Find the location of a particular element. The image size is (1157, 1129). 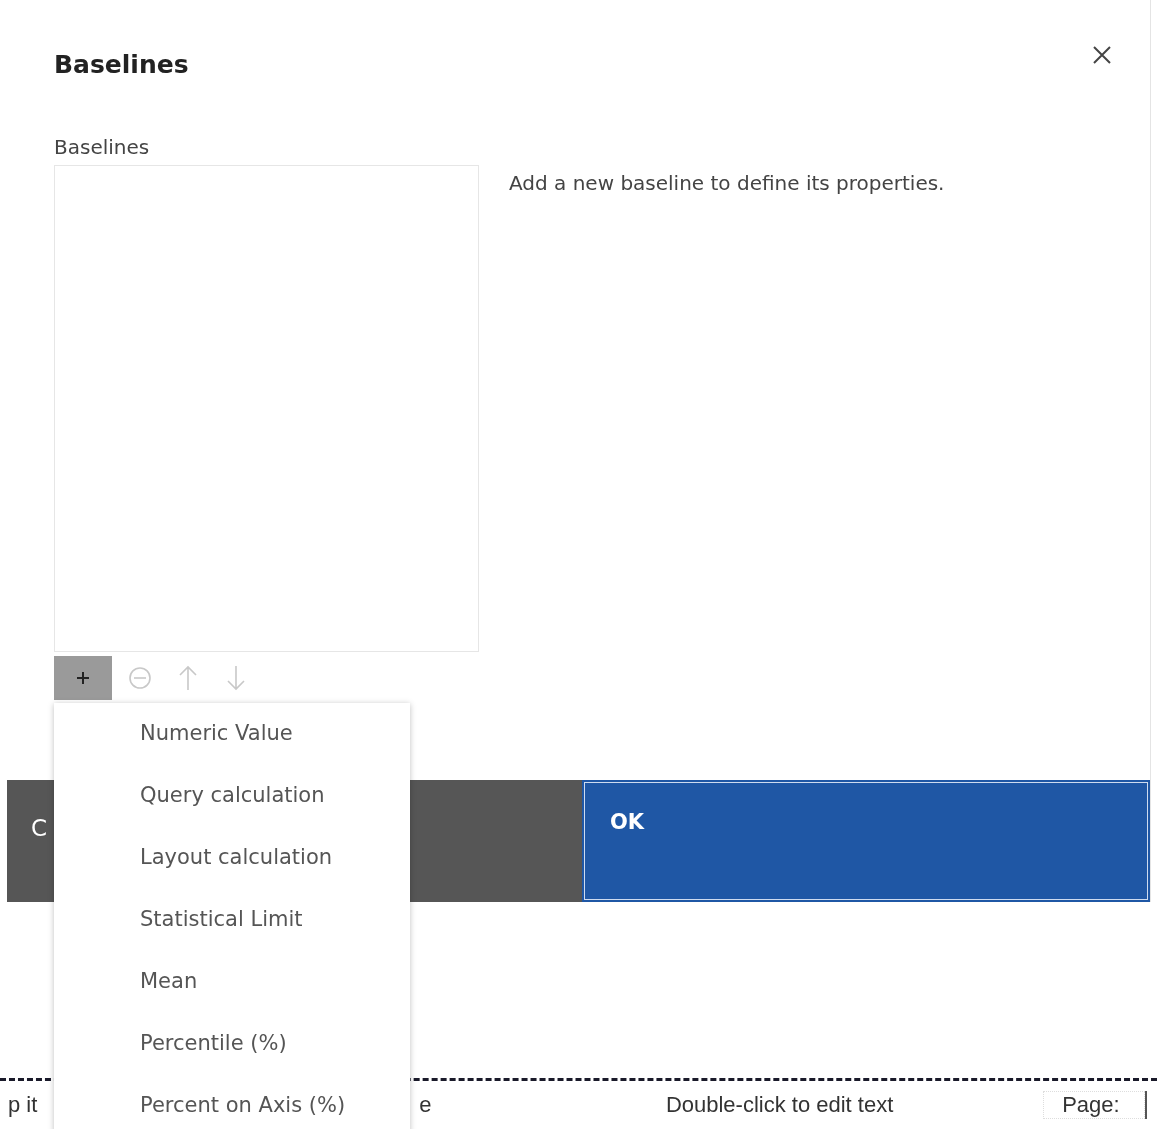

menu-item: Statistical Limit is located at coordinates (232, 933).